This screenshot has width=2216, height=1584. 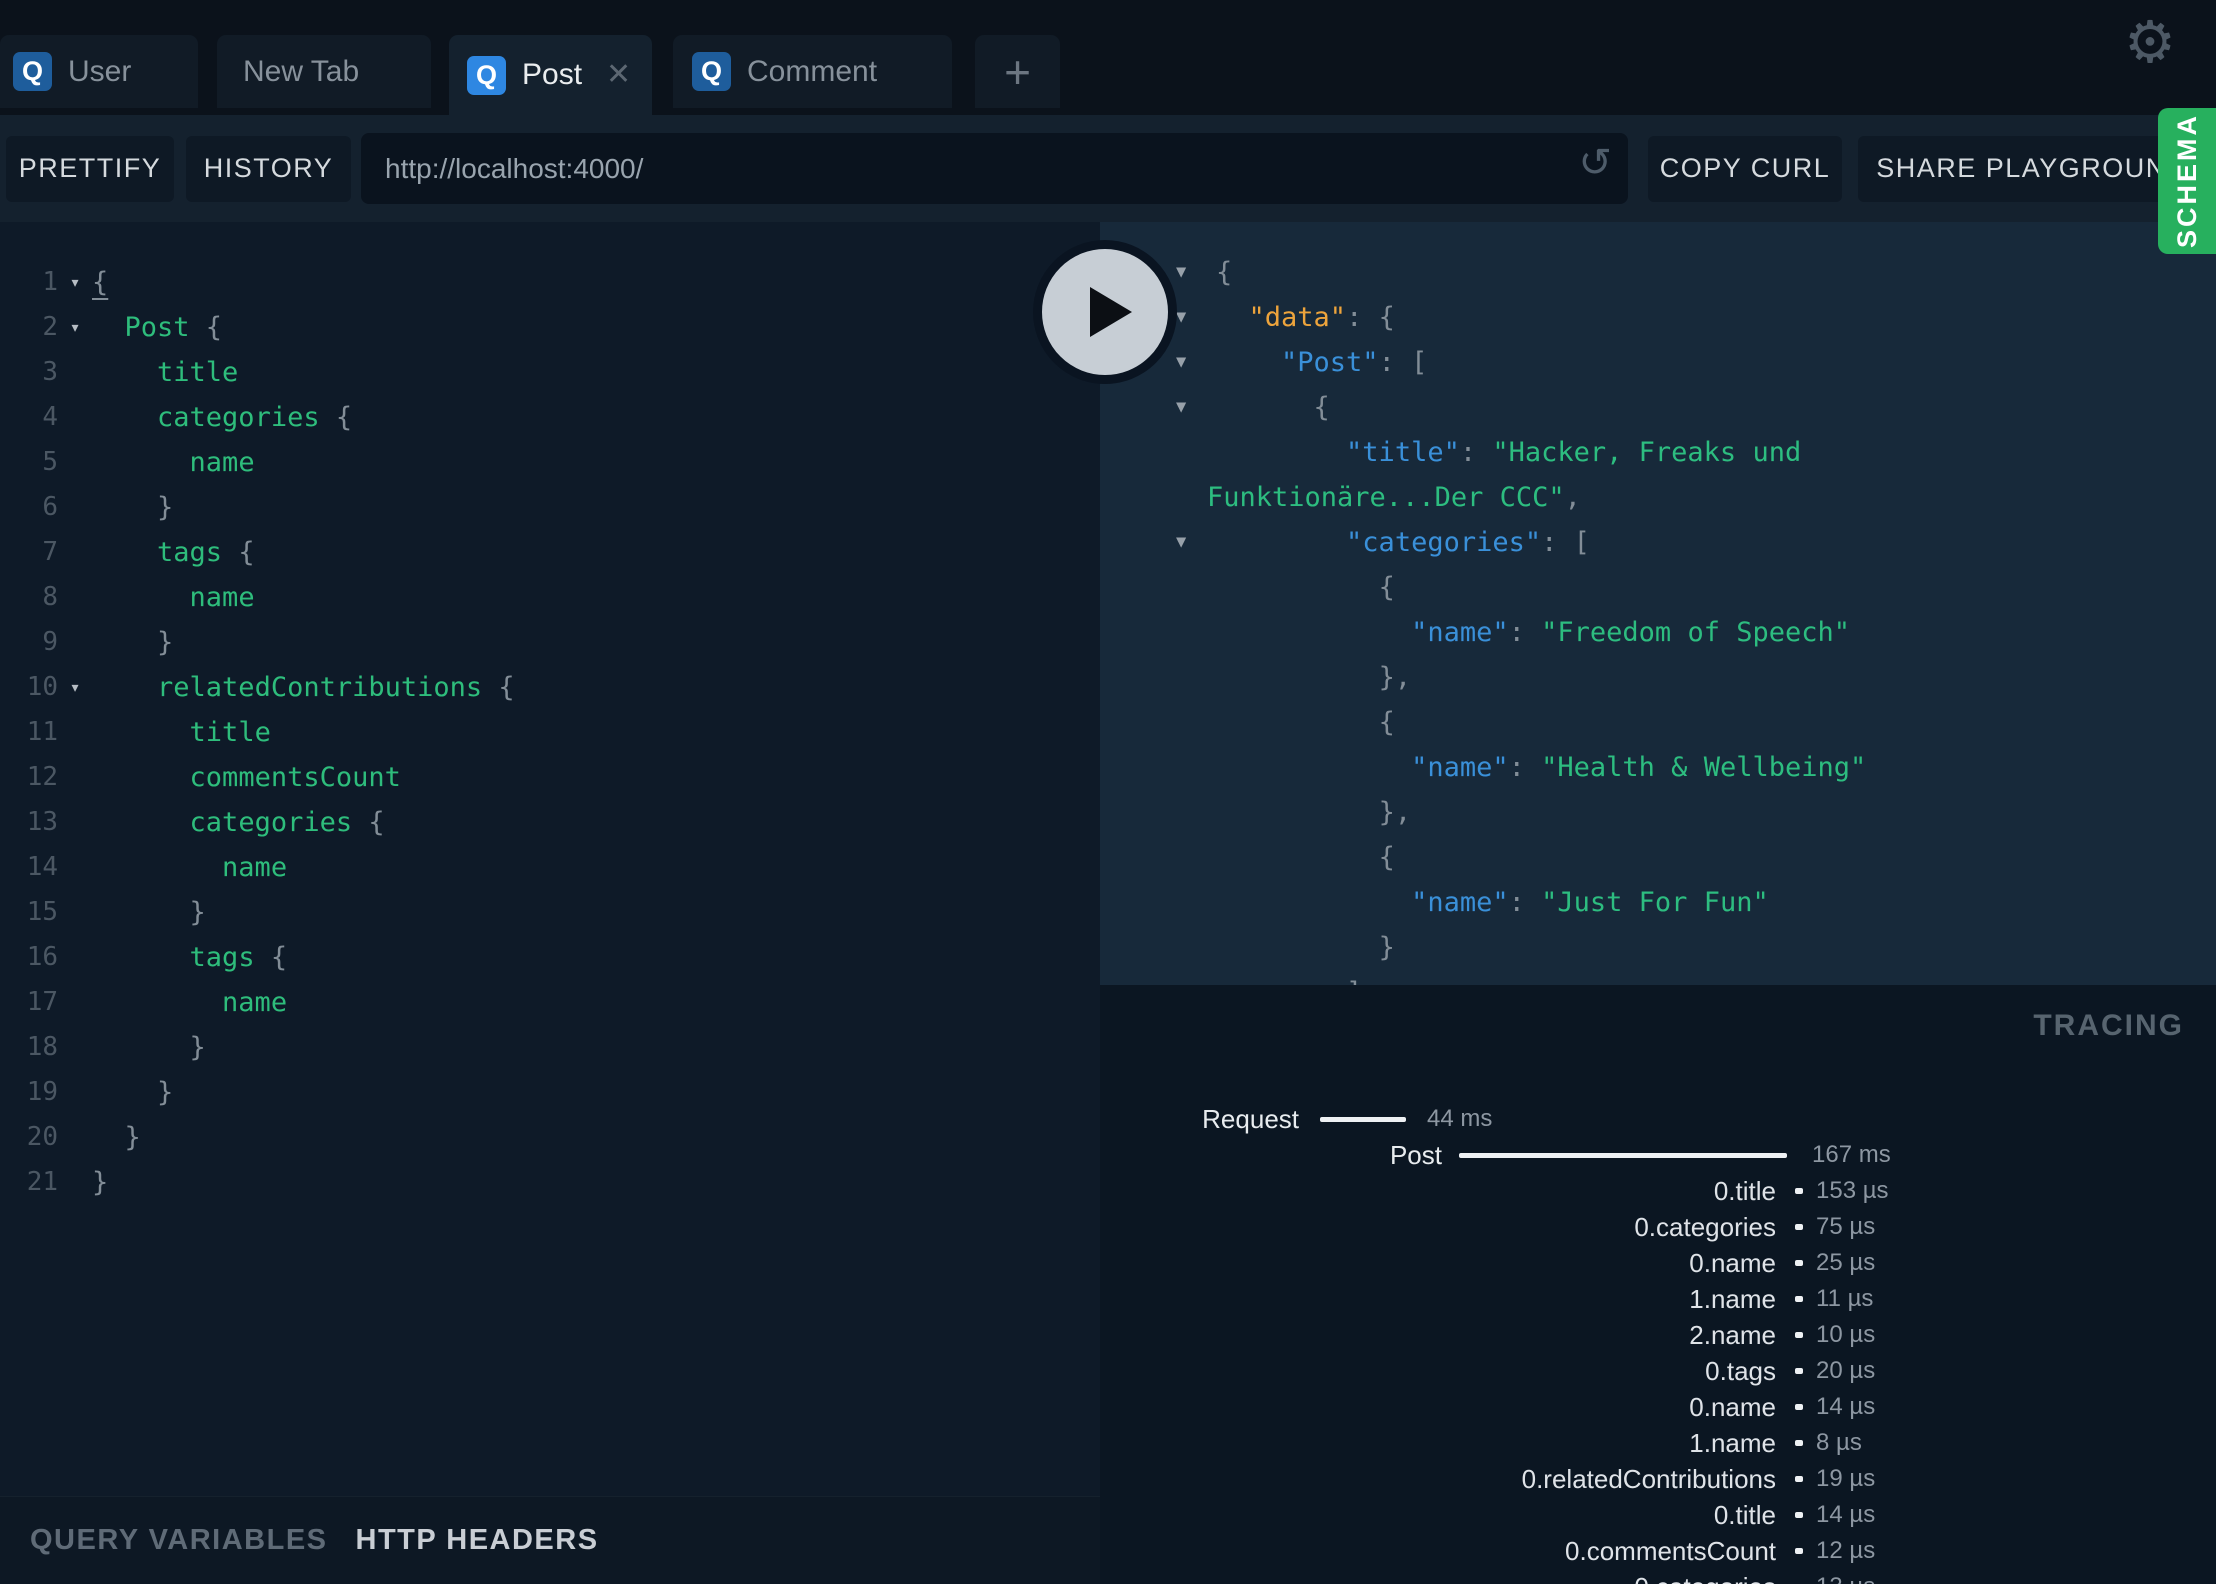 What do you see at coordinates (1105, 312) in the screenshot?
I see `execute-query-button` at bounding box center [1105, 312].